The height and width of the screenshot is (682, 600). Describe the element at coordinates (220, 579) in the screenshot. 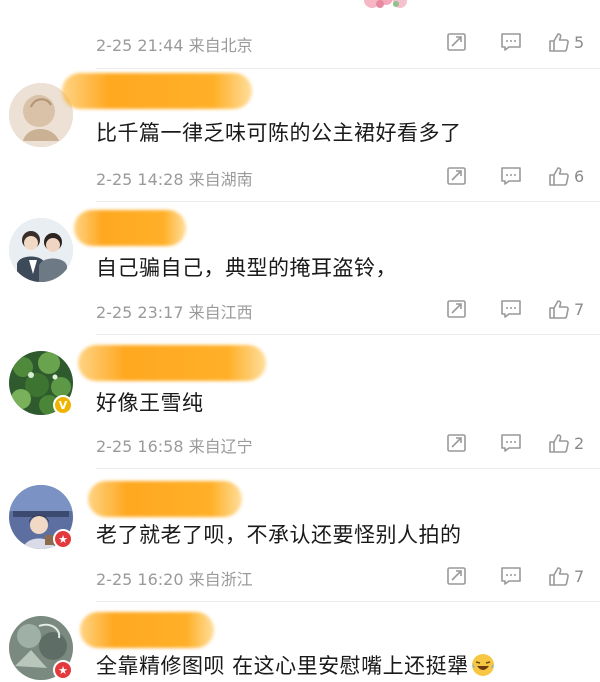

I see `comment-location: 来自浙江` at that location.